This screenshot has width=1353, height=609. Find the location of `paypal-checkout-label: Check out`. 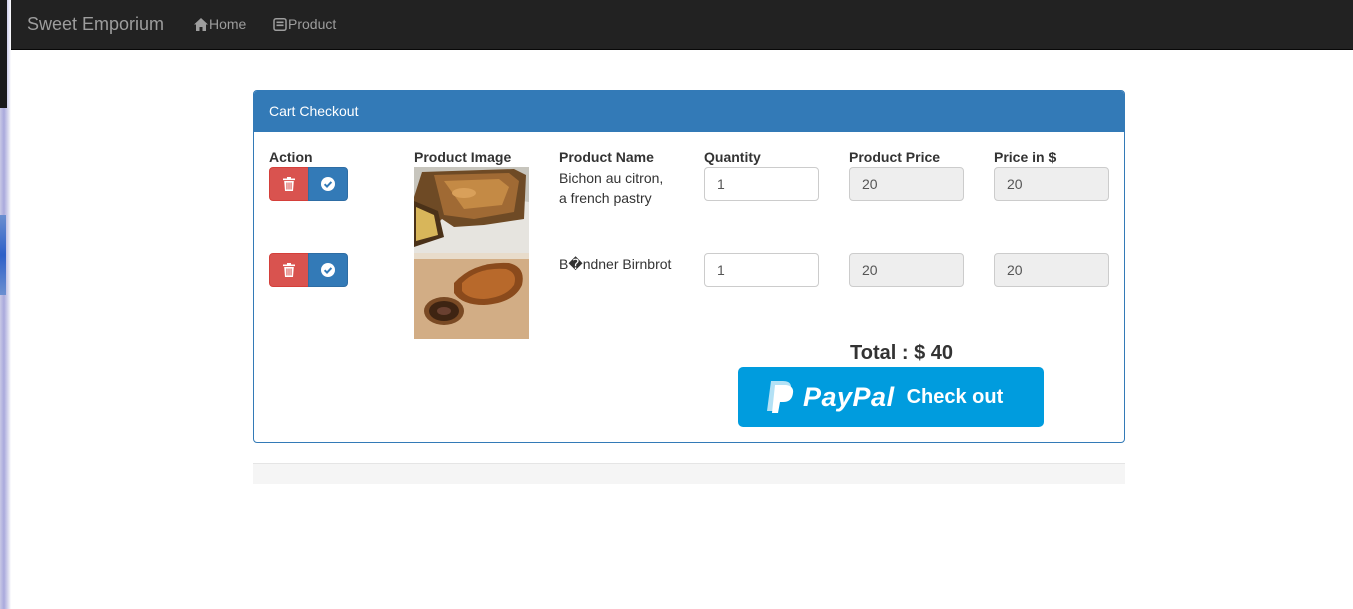

paypal-checkout-label: Check out is located at coordinates (955, 396).